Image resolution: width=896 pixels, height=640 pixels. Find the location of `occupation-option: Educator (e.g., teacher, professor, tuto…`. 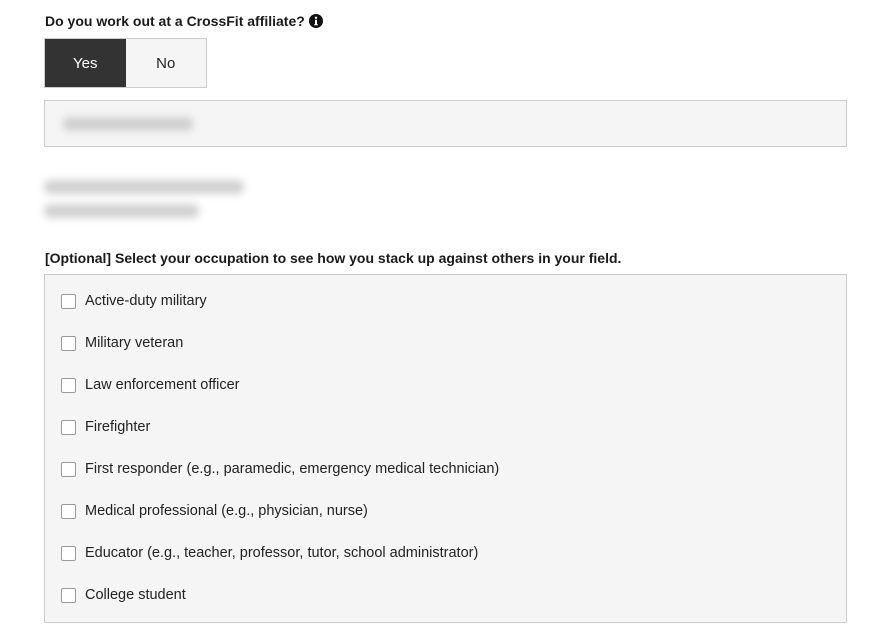

occupation-option: Educator (e.g., teacher, professor, tuto… is located at coordinates (269, 553).